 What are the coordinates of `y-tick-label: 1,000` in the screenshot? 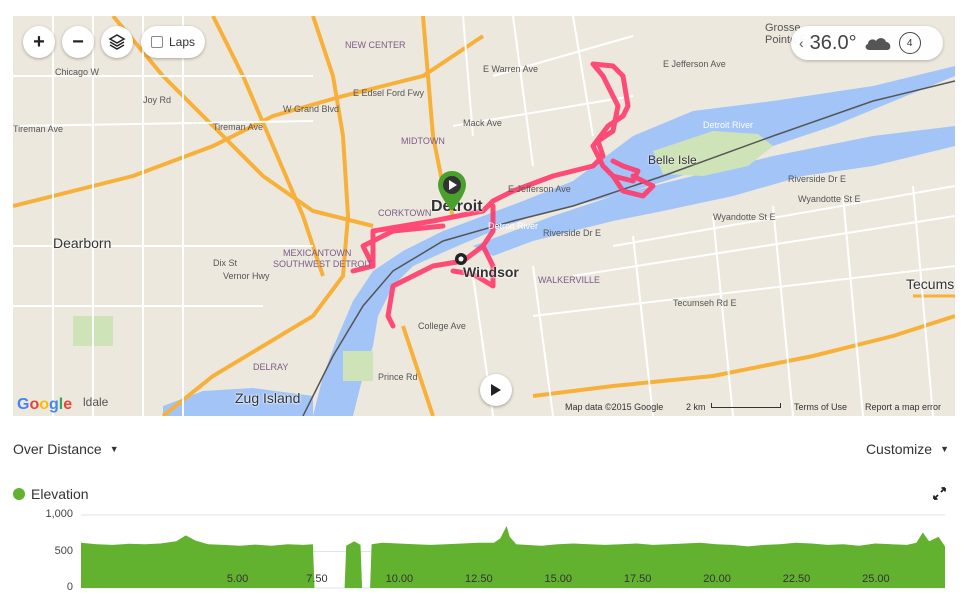 It's located at (59, 514).